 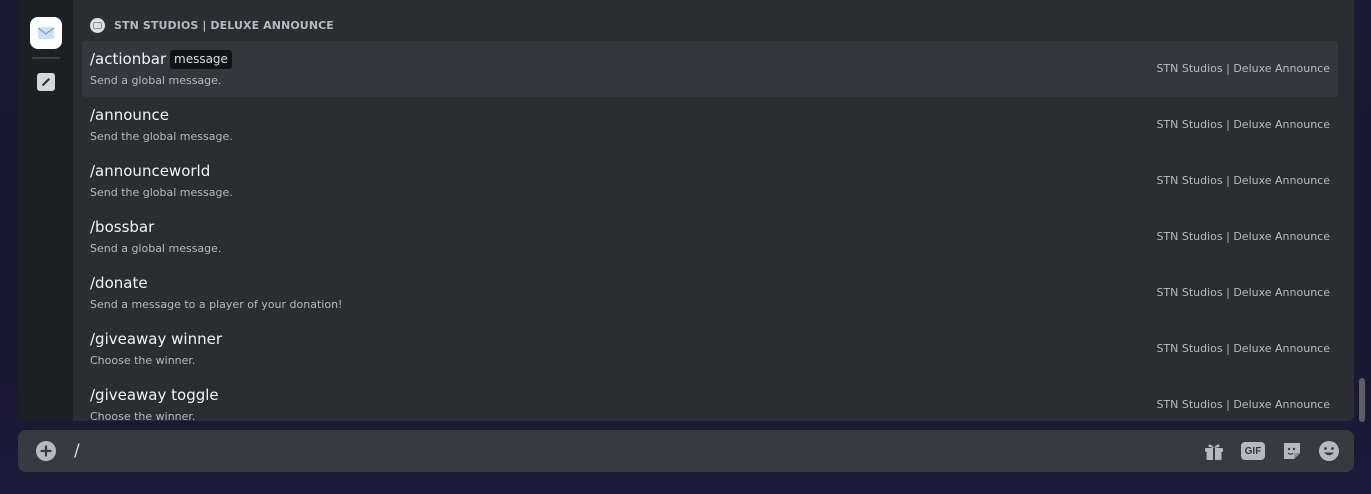 I want to click on gift-icon, so click(x=1214, y=451).